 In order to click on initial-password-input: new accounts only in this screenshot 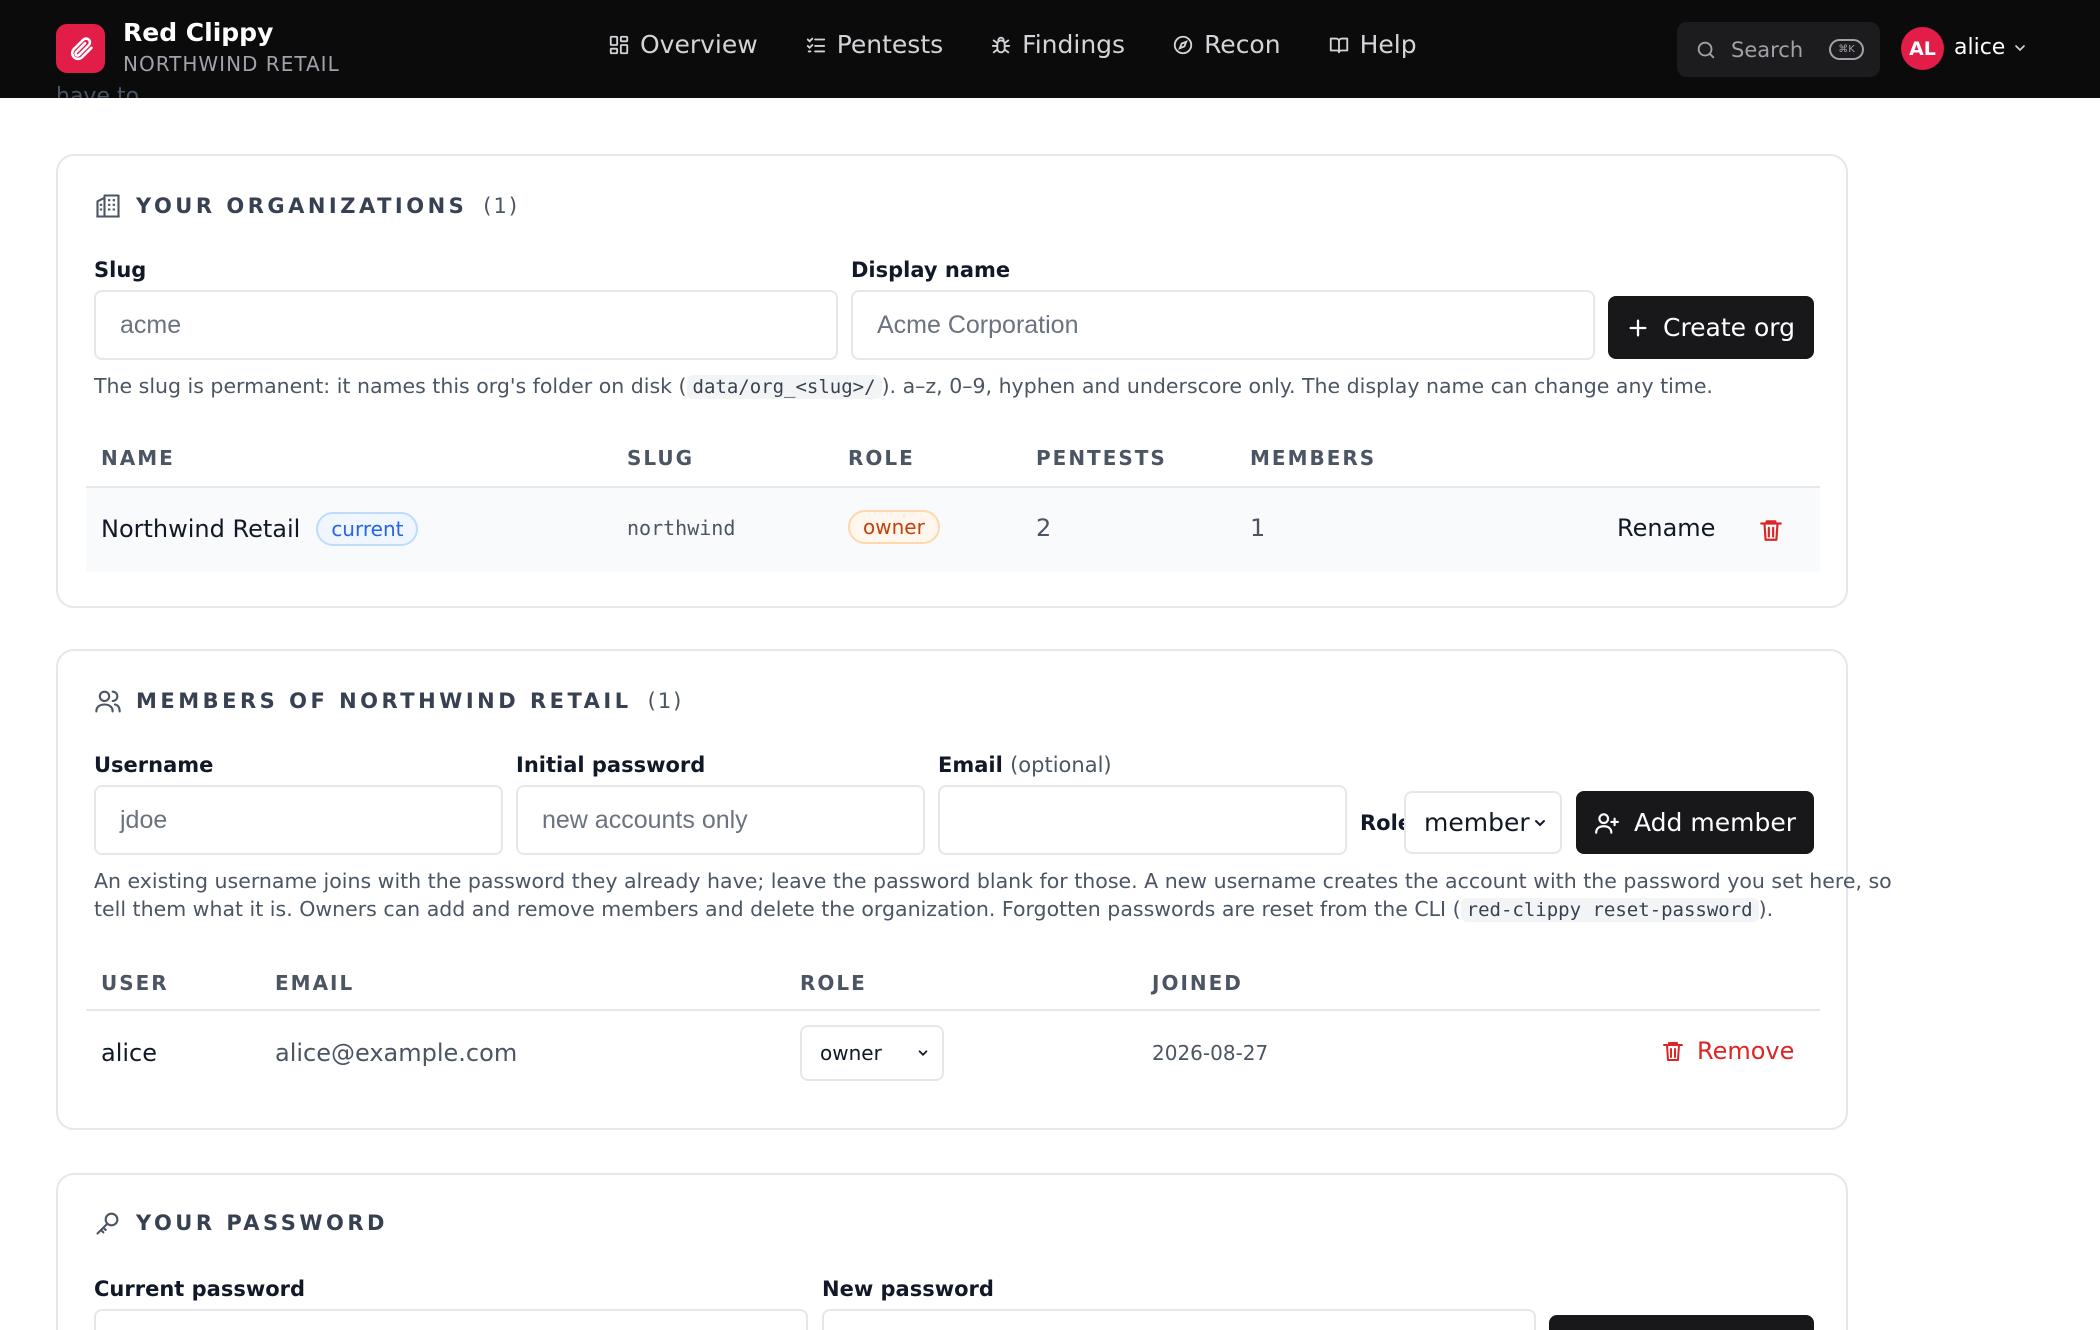, I will do `click(720, 820)`.